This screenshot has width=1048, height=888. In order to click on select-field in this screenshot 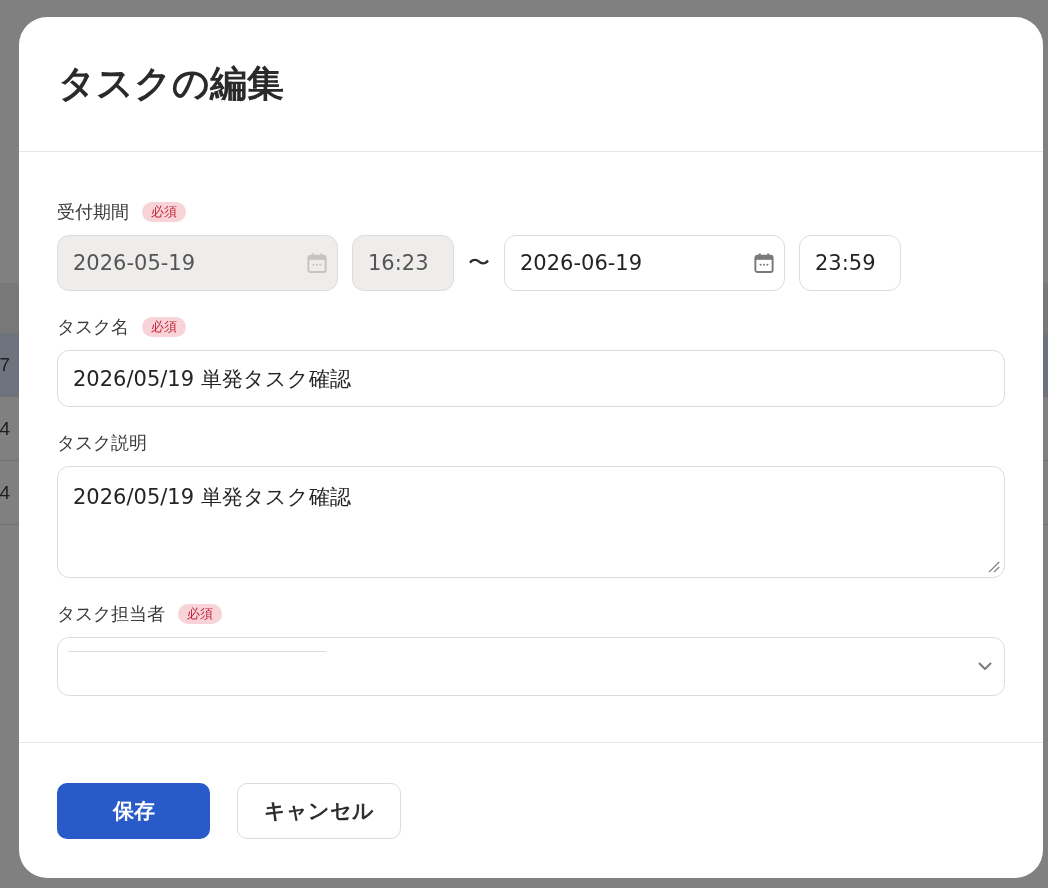, I will do `click(531, 666)`.